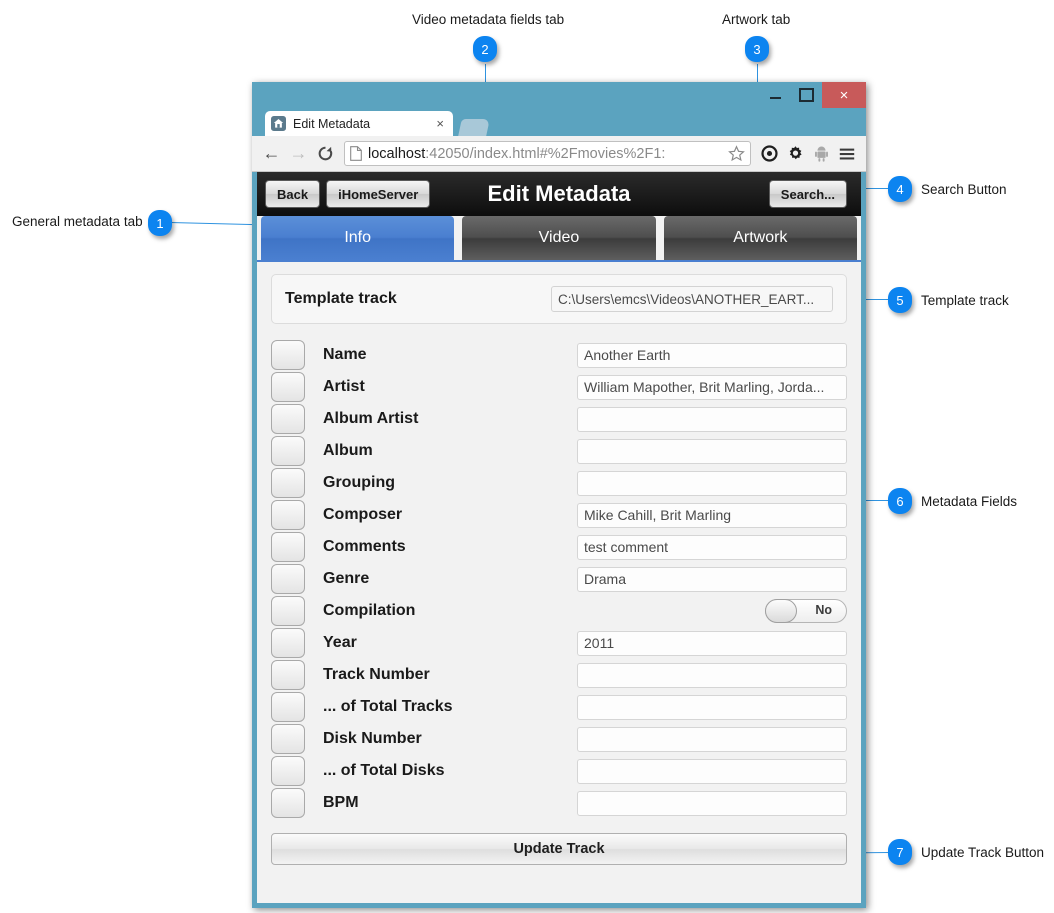 The image size is (1054, 913). What do you see at coordinates (344, 386) in the screenshot?
I see `field-label: Artist` at bounding box center [344, 386].